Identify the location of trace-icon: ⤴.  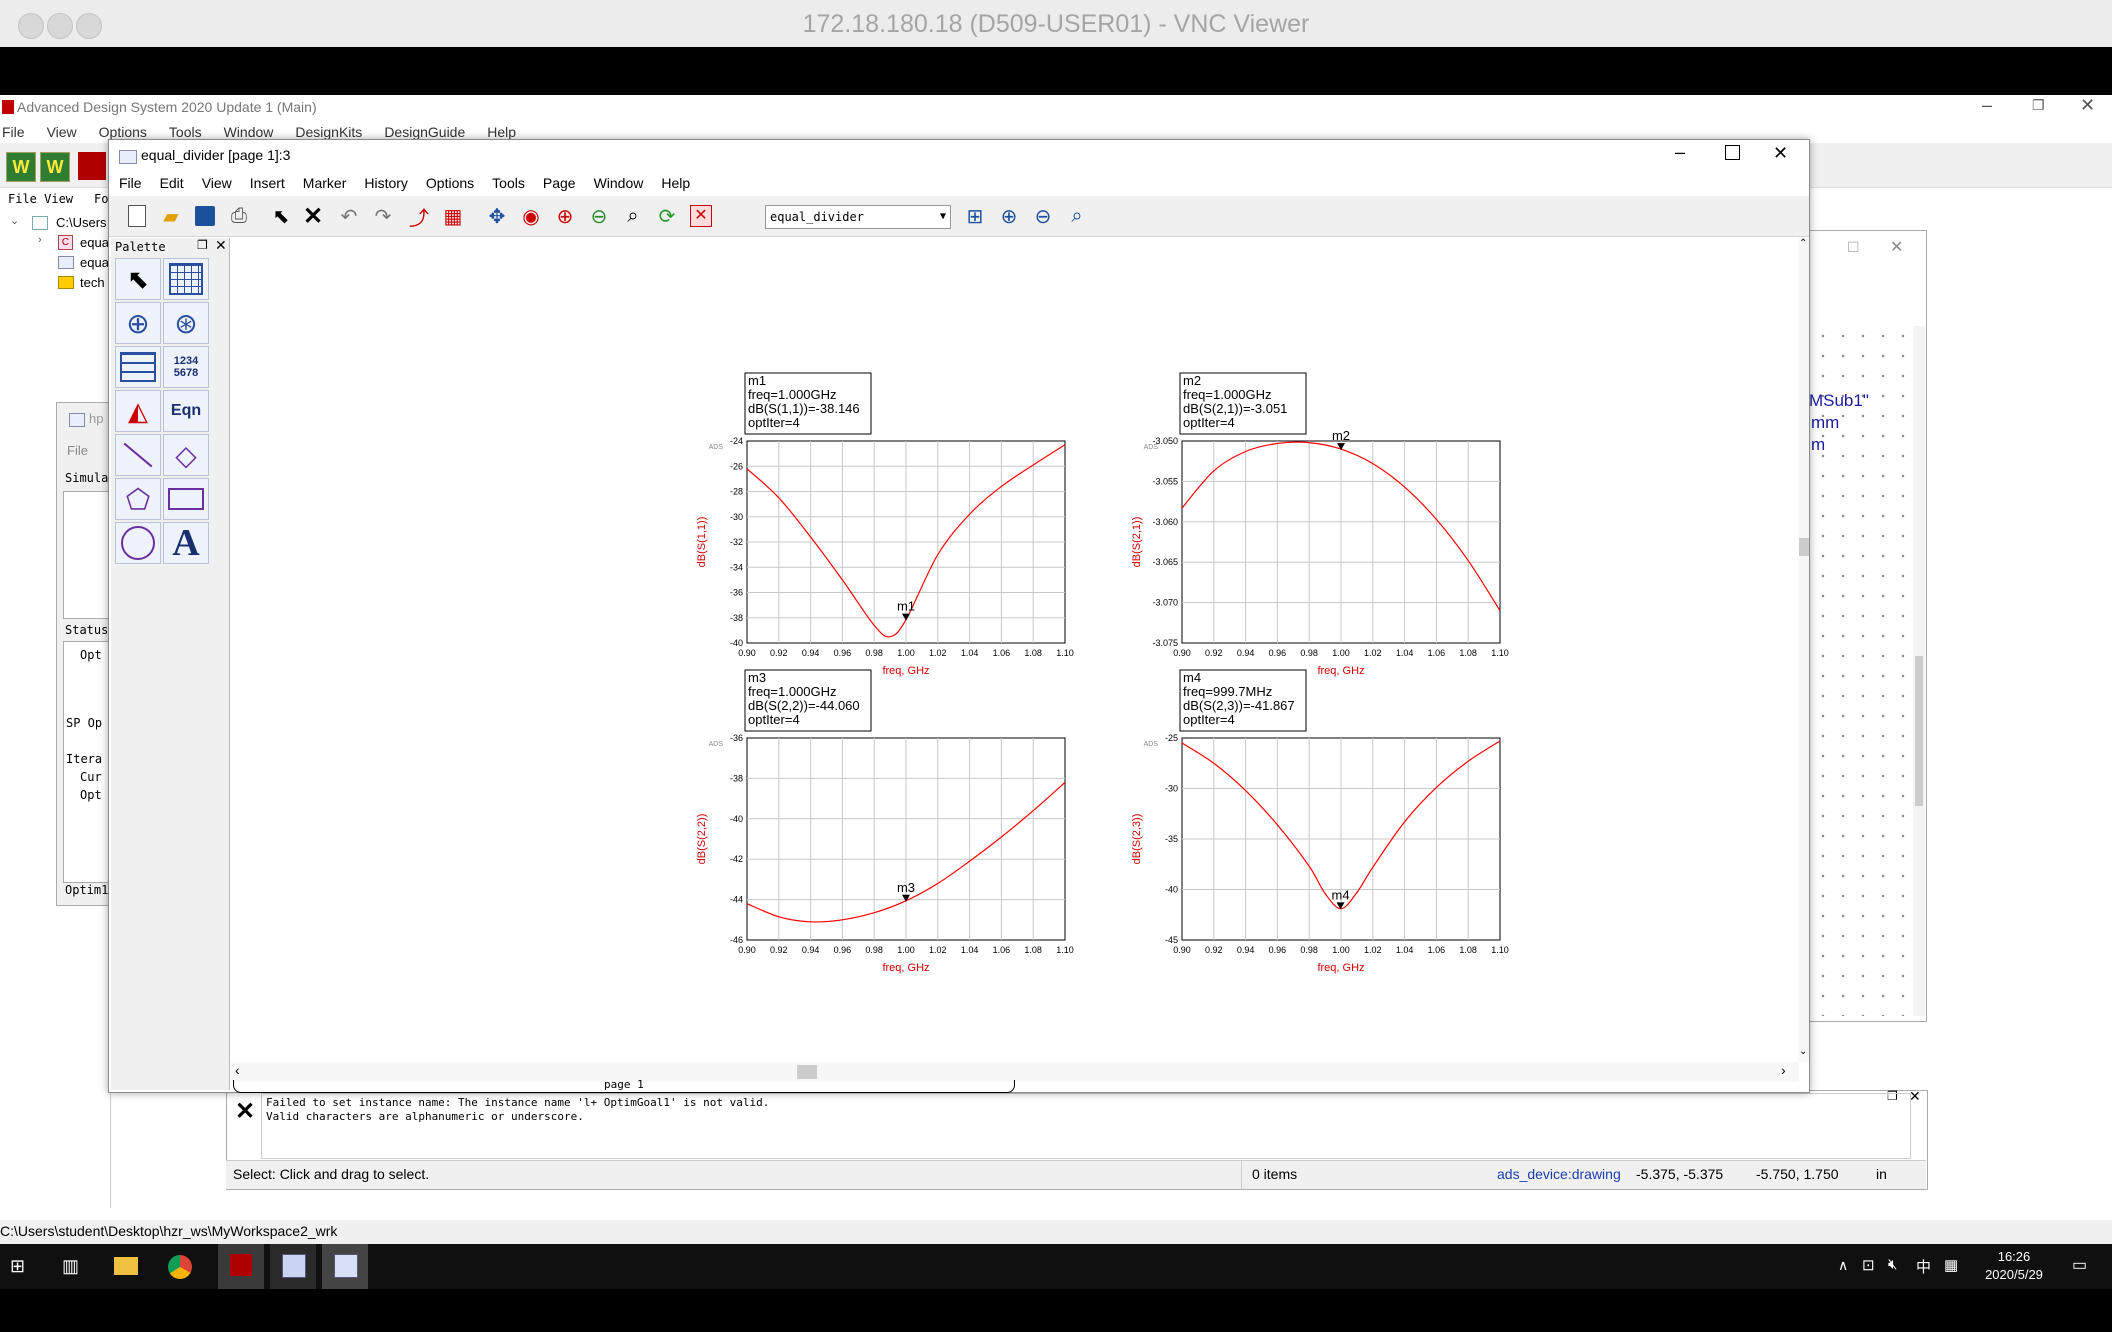
(419, 216).